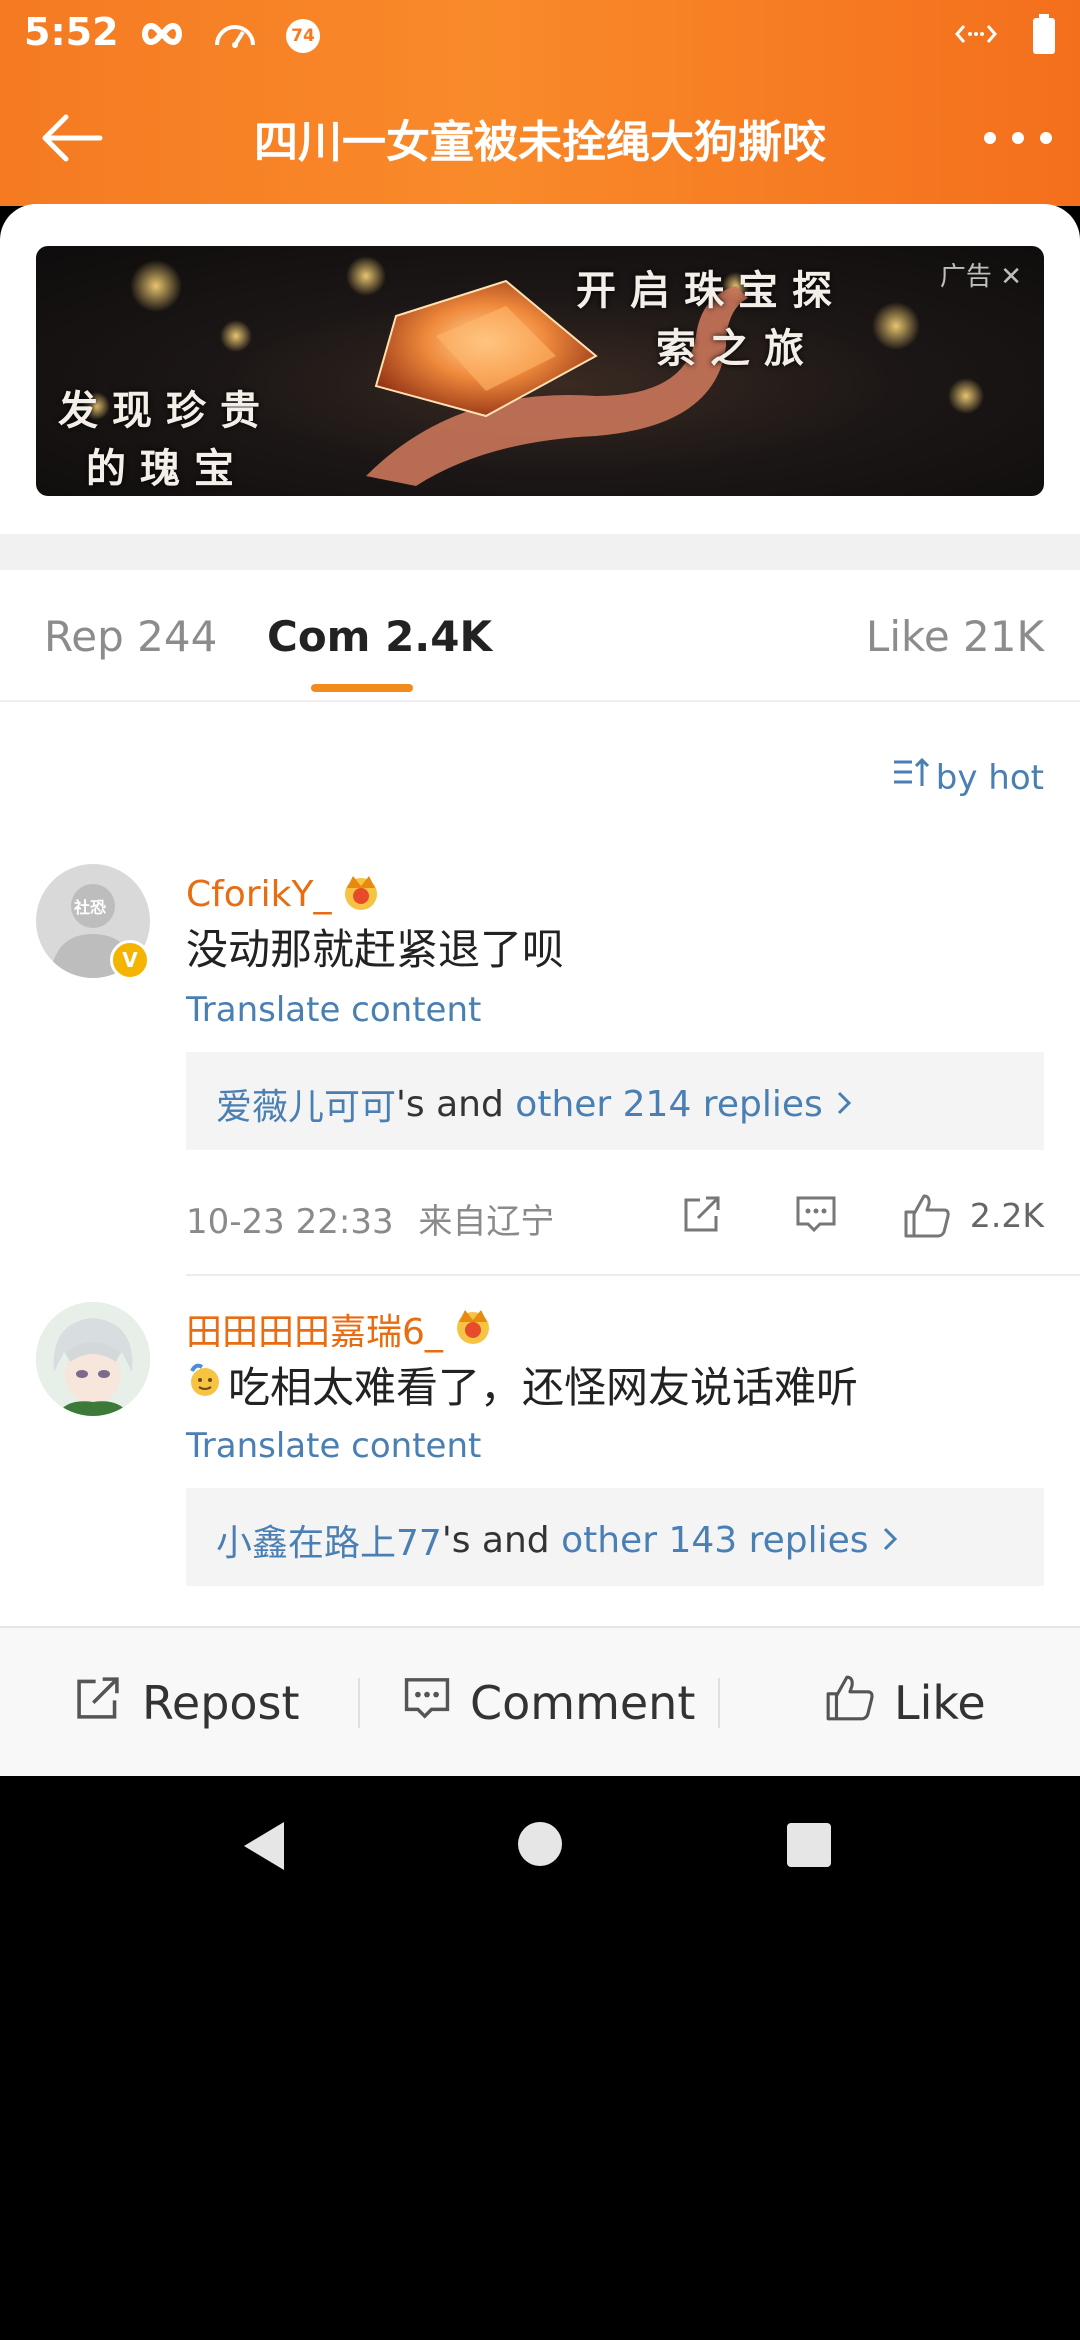  Describe the element at coordinates (259, 894) in the screenshot. I see `username-text: CforikY_` at that location.